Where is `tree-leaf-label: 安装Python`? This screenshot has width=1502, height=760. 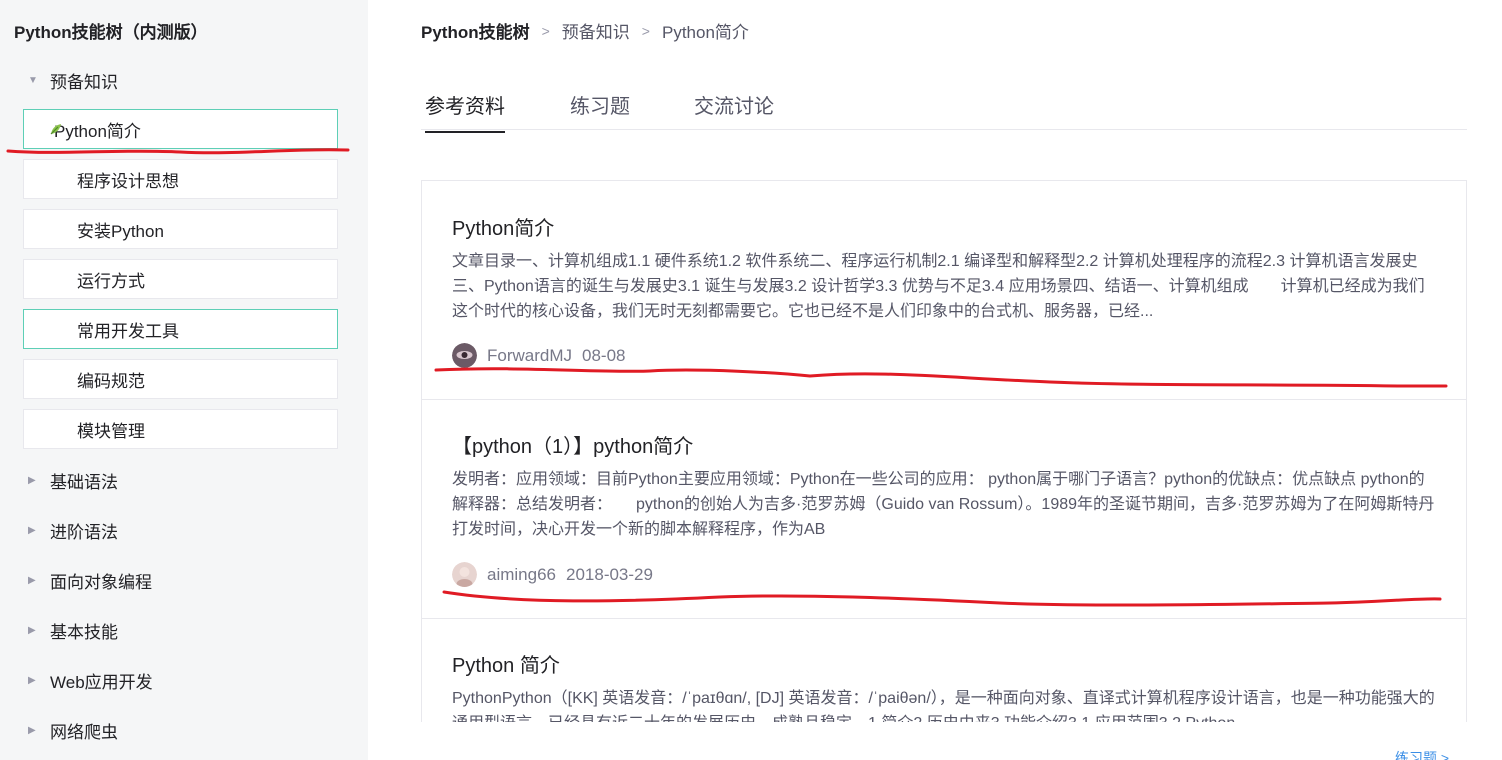
tree-leaf-label: 安装Python is located at coordinates (120, 231).